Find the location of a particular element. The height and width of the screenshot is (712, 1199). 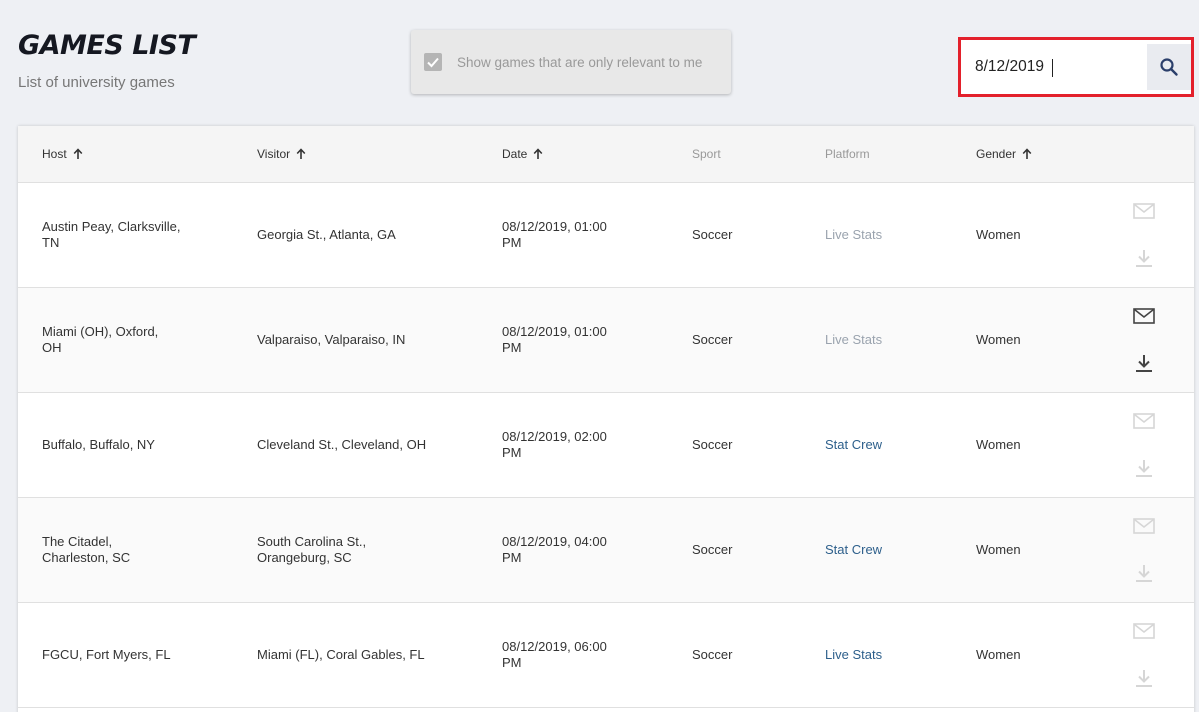

text-cursor is located at coordinates (1052, 68).